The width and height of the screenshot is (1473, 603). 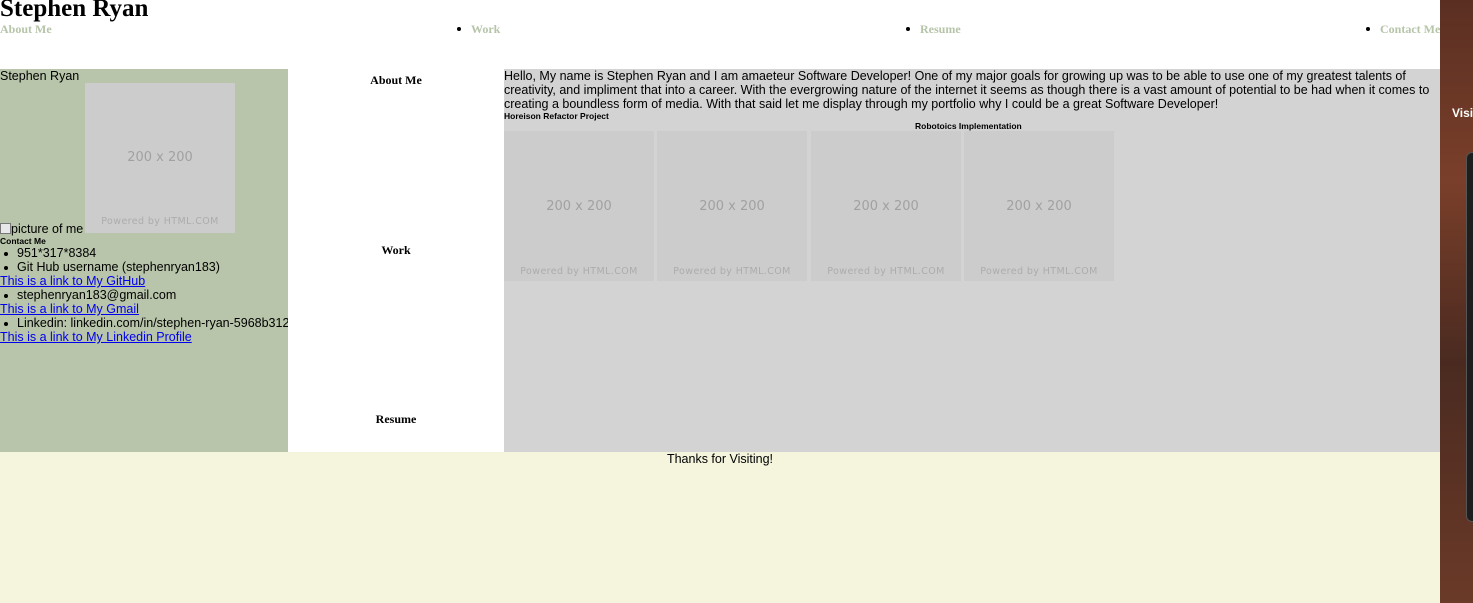 I want to click on main-nav: About Me Work Resume Contact Me, so click(x=720, y=30).